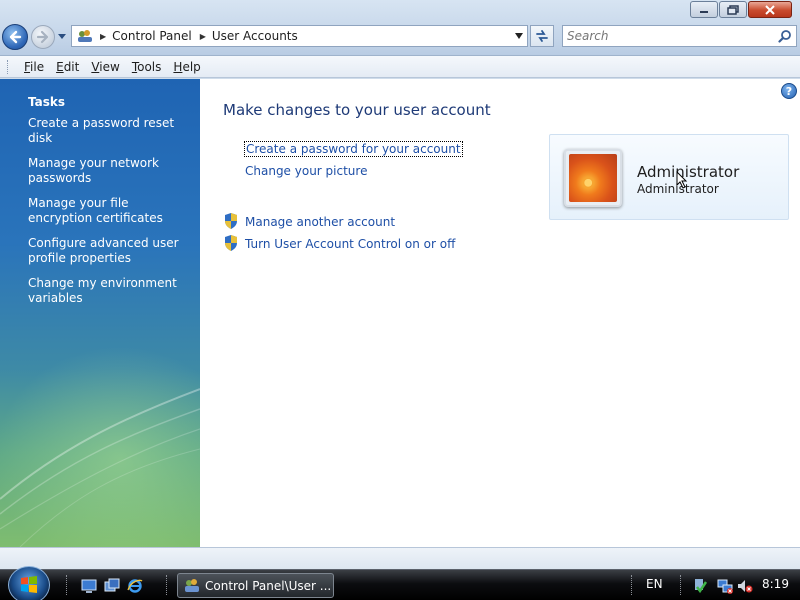  What do you see at coordinates (320, 222) in the screenshot?
I see `manage-another-account-link: Manage another account` at bounding box center [320, 222].